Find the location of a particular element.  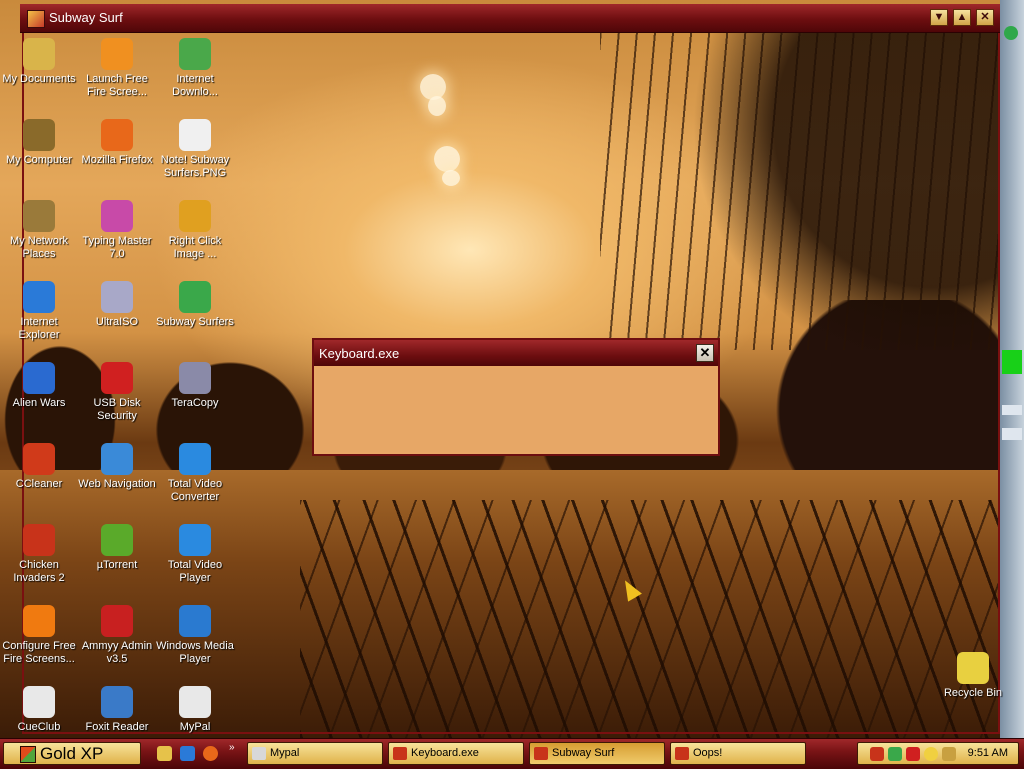

background-window-strip is located at coordinates (1012, 369).